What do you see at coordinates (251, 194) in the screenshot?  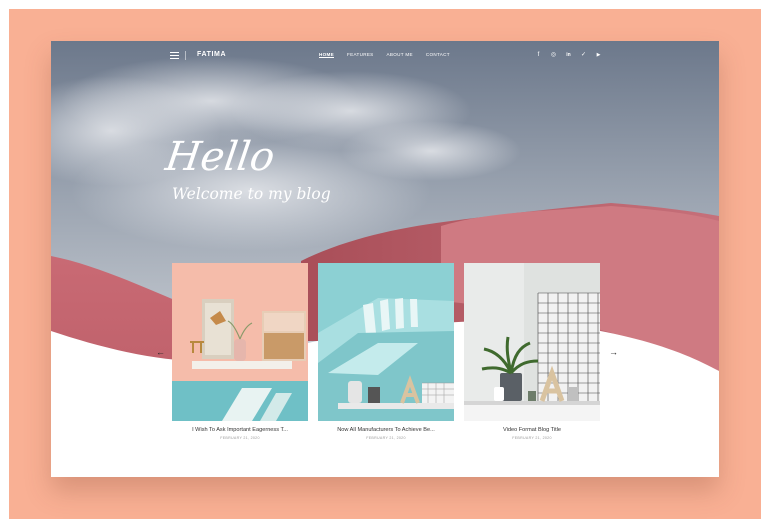 I see `hero-subheading: Welcome to my blog` at bounding box center [251, 194].